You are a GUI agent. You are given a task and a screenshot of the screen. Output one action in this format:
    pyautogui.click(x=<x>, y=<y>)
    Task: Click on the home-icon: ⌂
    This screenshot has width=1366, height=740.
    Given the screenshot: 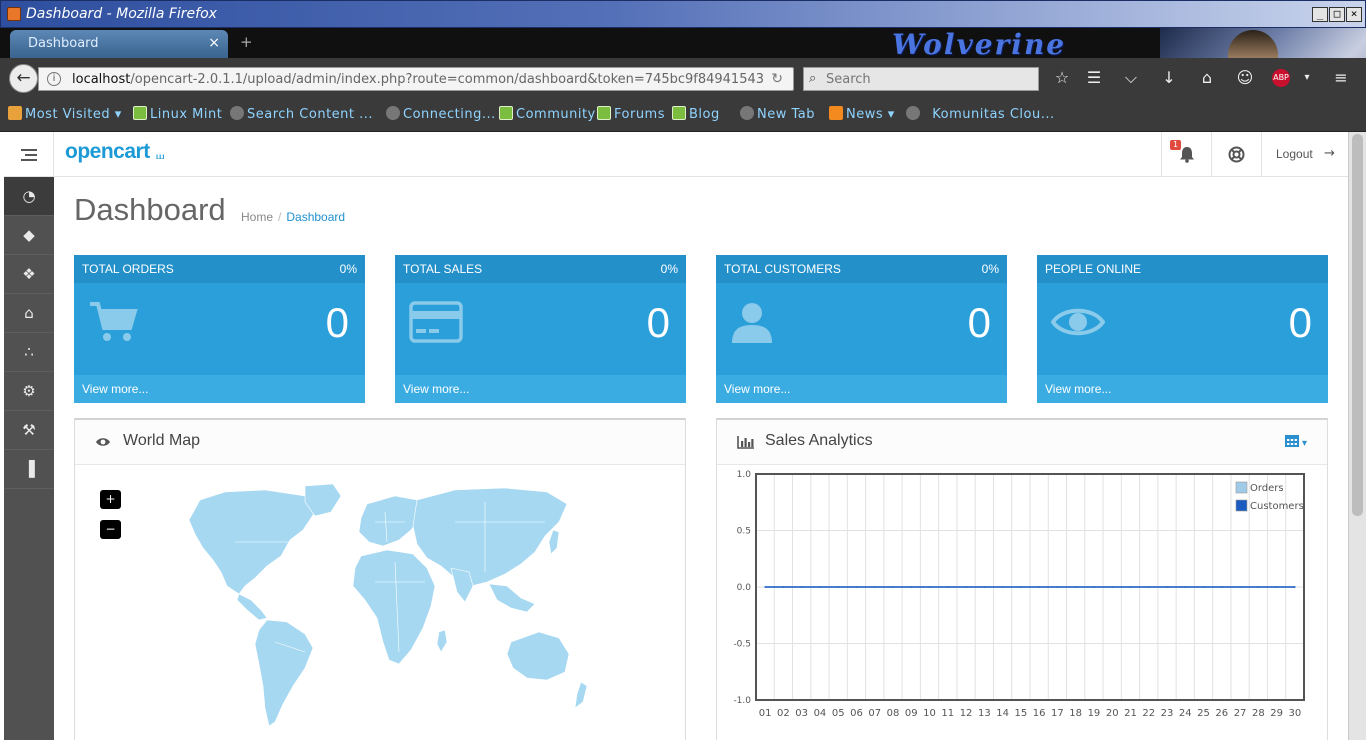 What is the action you would take?
    pyautogui.click(x=1207, y=78)
    